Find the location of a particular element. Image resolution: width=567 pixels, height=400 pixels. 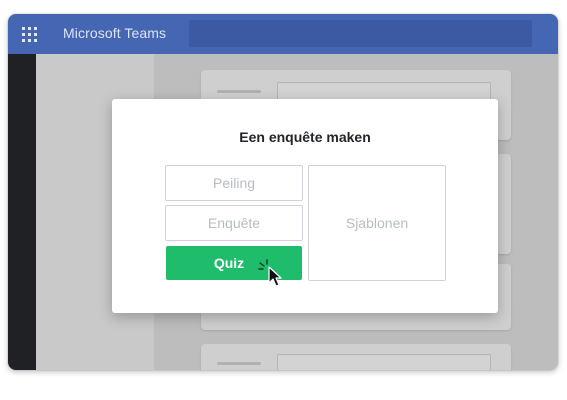

search-input is located at coordinates (360, 33).